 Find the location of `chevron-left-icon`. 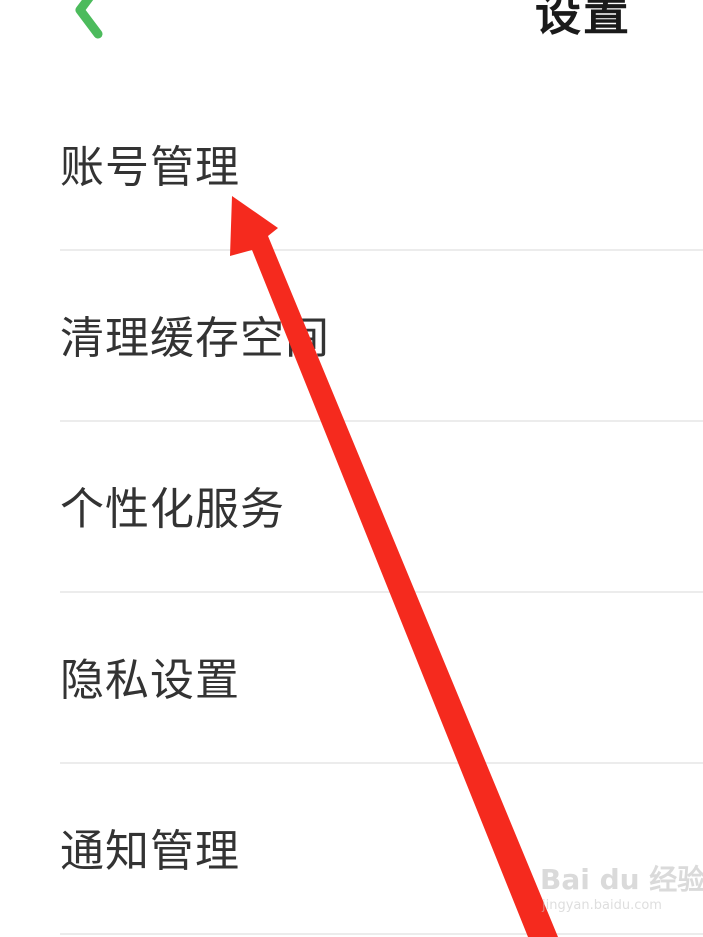

chevron-left-icon is located at coordinates (89, 19).